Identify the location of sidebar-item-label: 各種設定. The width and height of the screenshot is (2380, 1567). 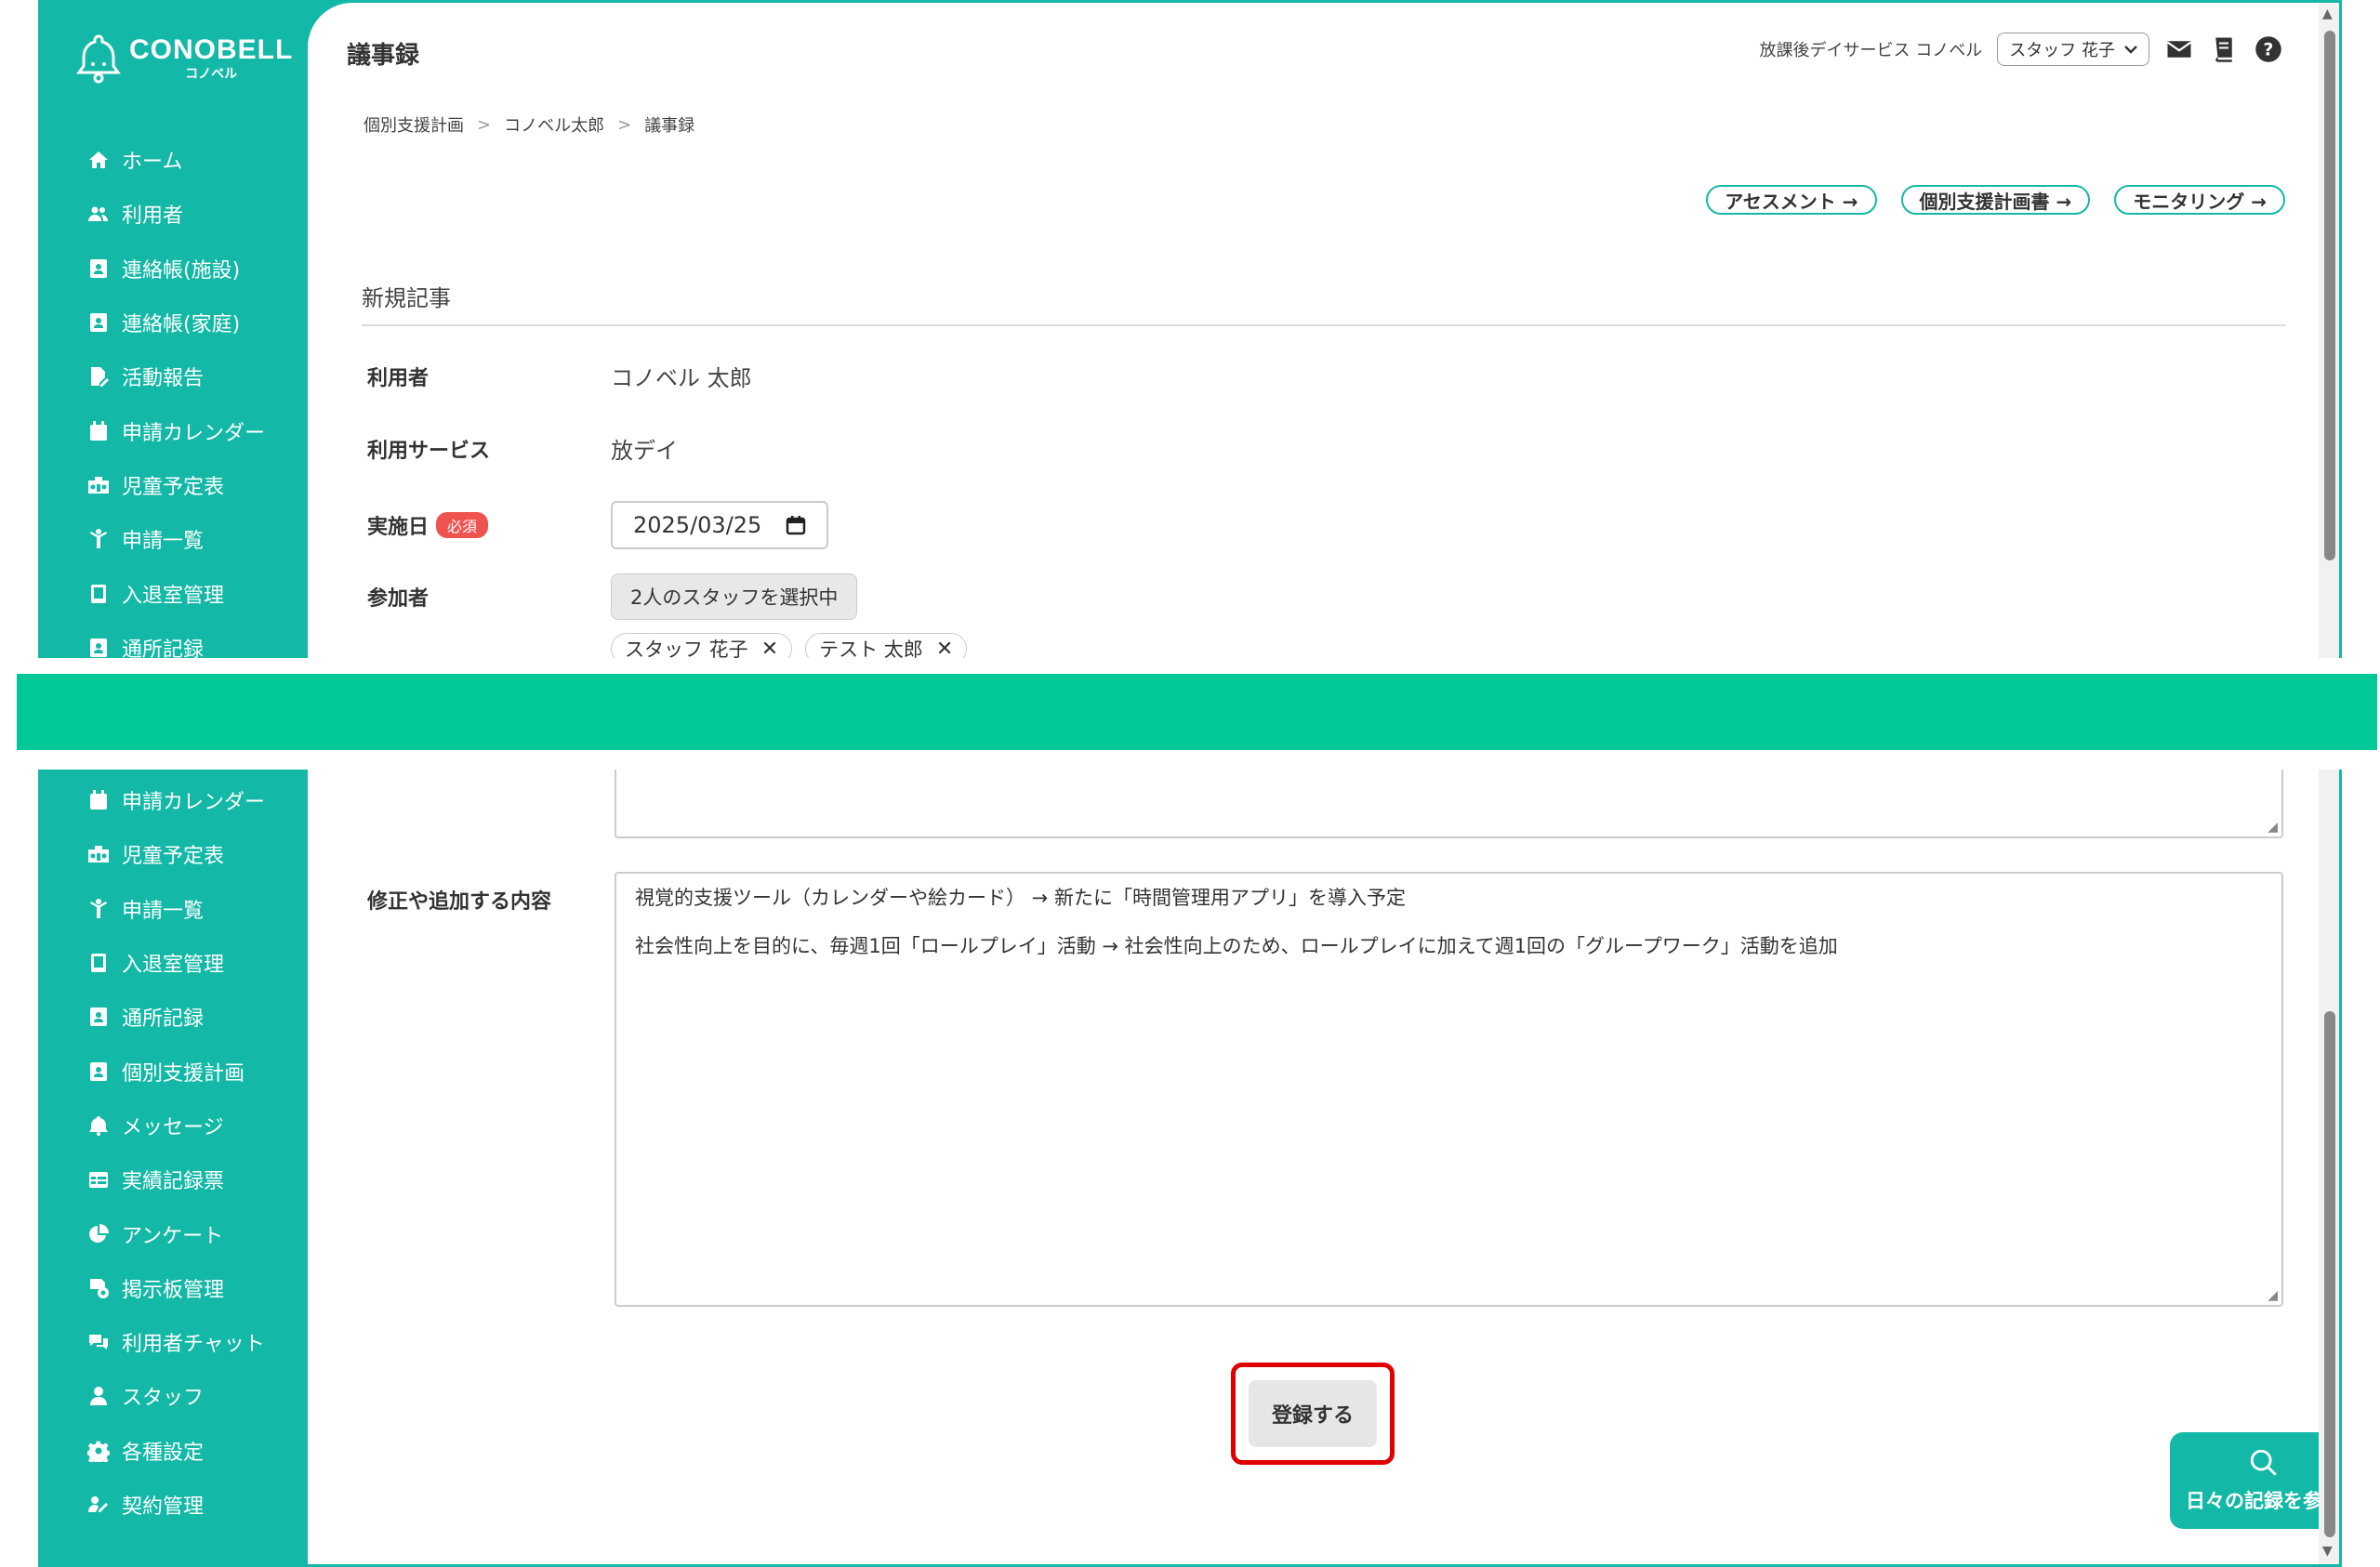
(163, 1453).